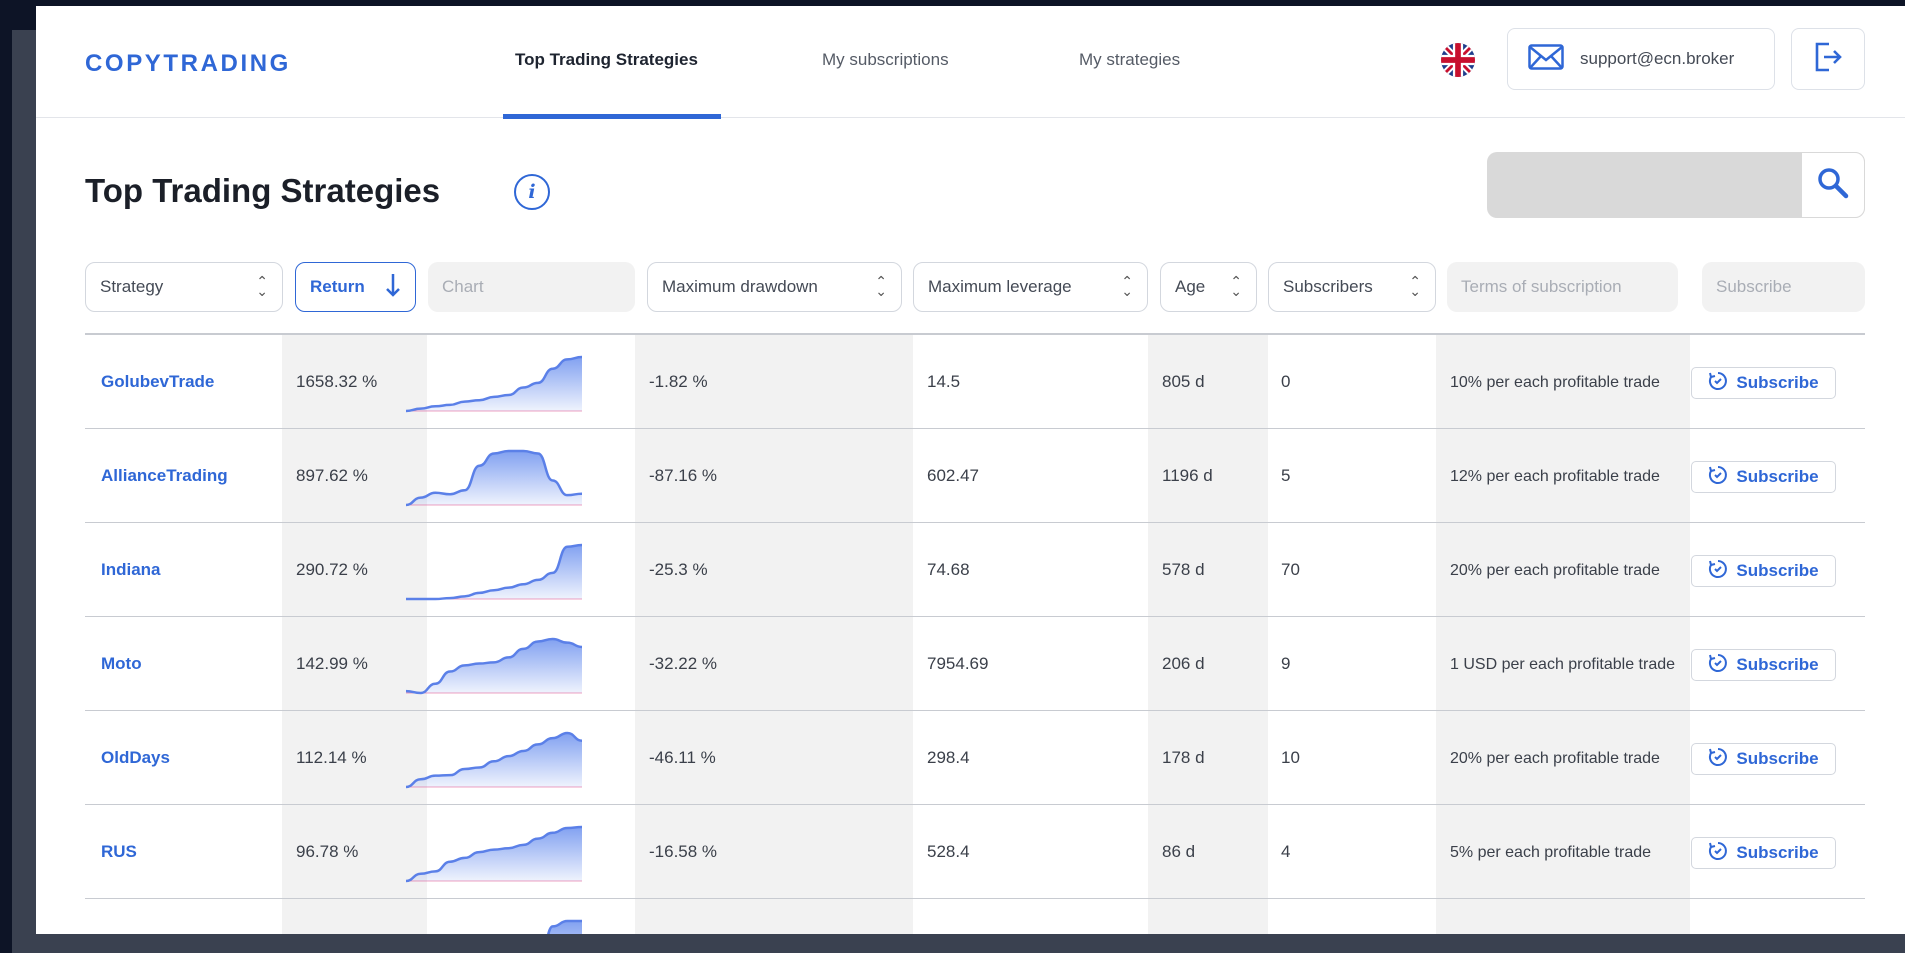  Describe the element at coordinates (678, 569) in the screenshot. I see `drawdown-value: -25.3 %` at that location.